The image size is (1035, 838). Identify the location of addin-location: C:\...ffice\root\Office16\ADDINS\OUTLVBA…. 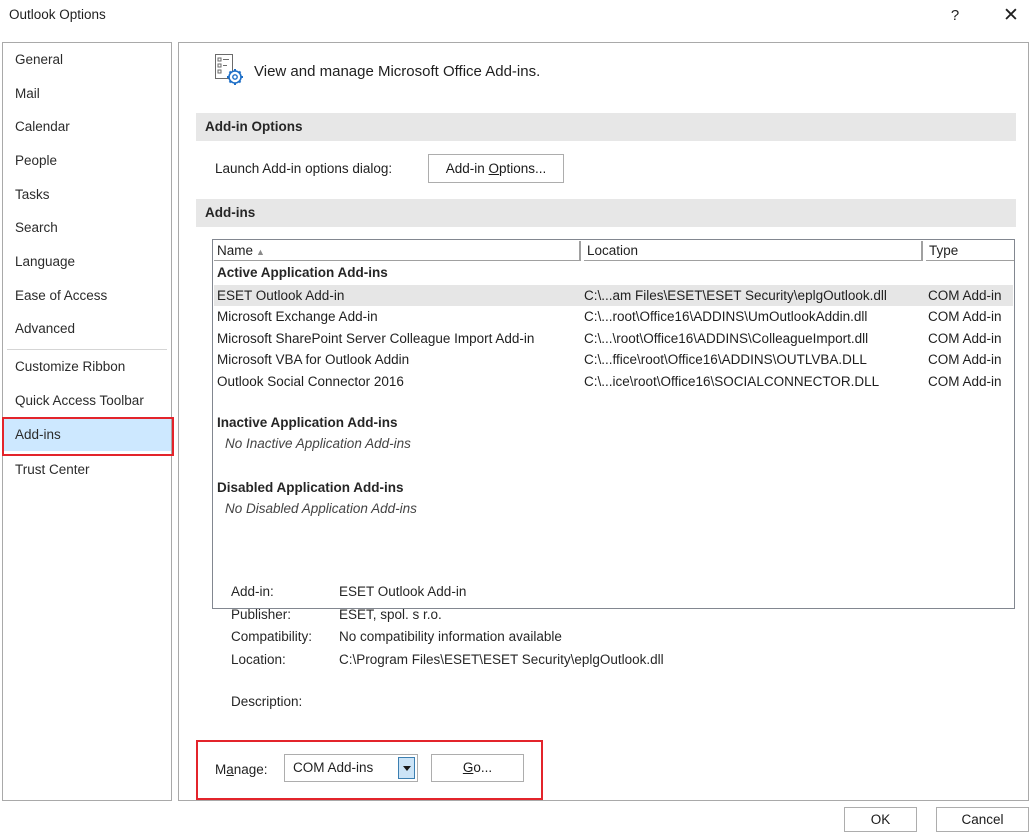
(725, 359).